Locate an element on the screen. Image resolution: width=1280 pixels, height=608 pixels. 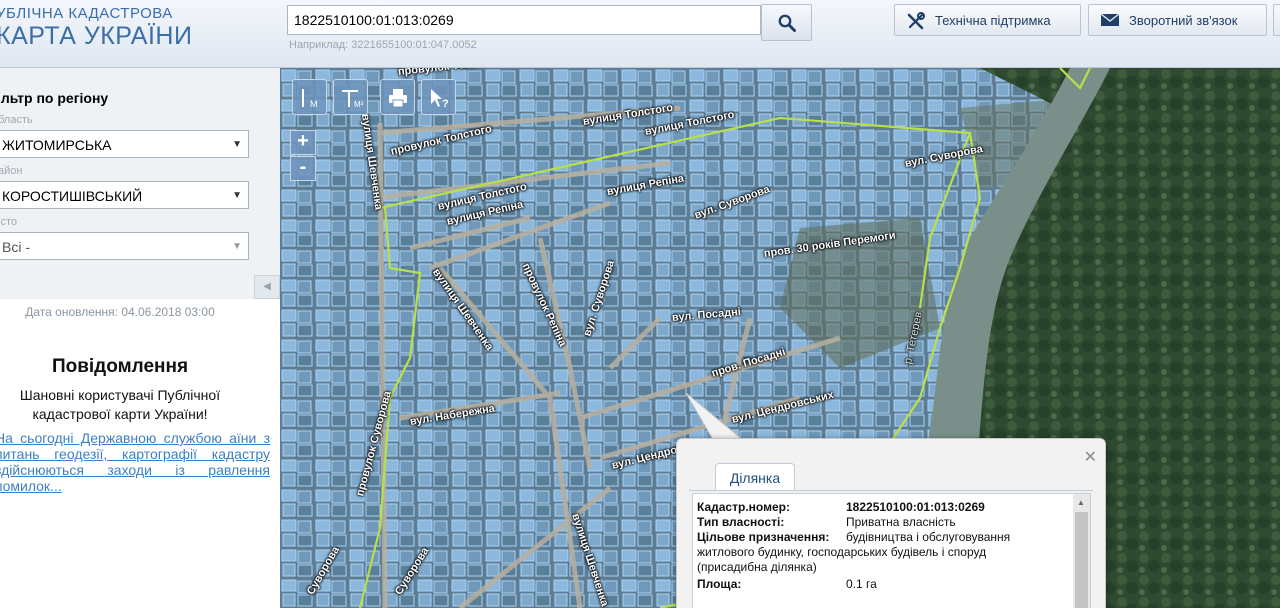
feedback-button: Зворотний зв'язок is located at coordinates (1177, 20).